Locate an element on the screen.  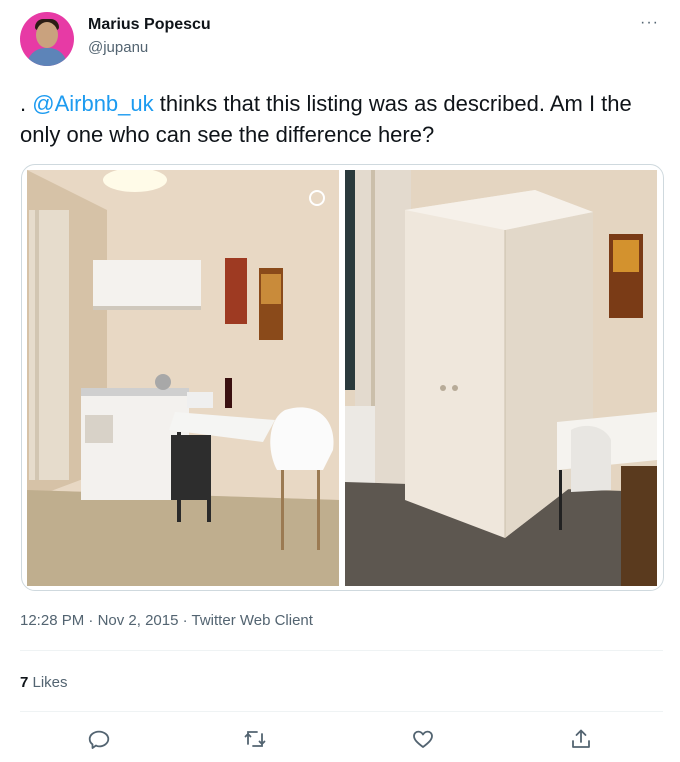
retweet-button is located at coordinates (255, 739).